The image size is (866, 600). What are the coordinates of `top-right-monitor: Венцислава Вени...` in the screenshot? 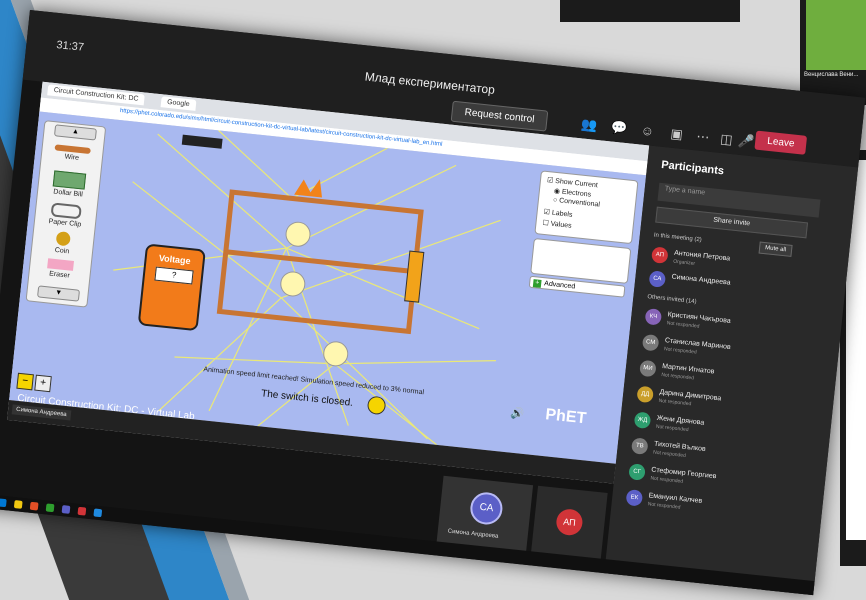 It's located at (833, 52).